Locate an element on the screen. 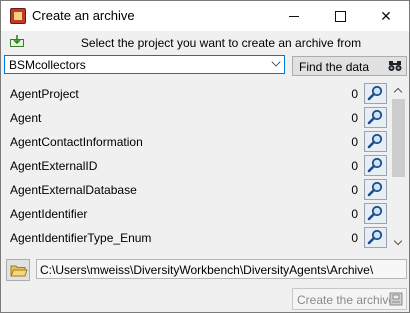 Image resolution: width=410 pixels, height=313 pixels. find-data-label: Find the data is located at coordinates (334, 67).